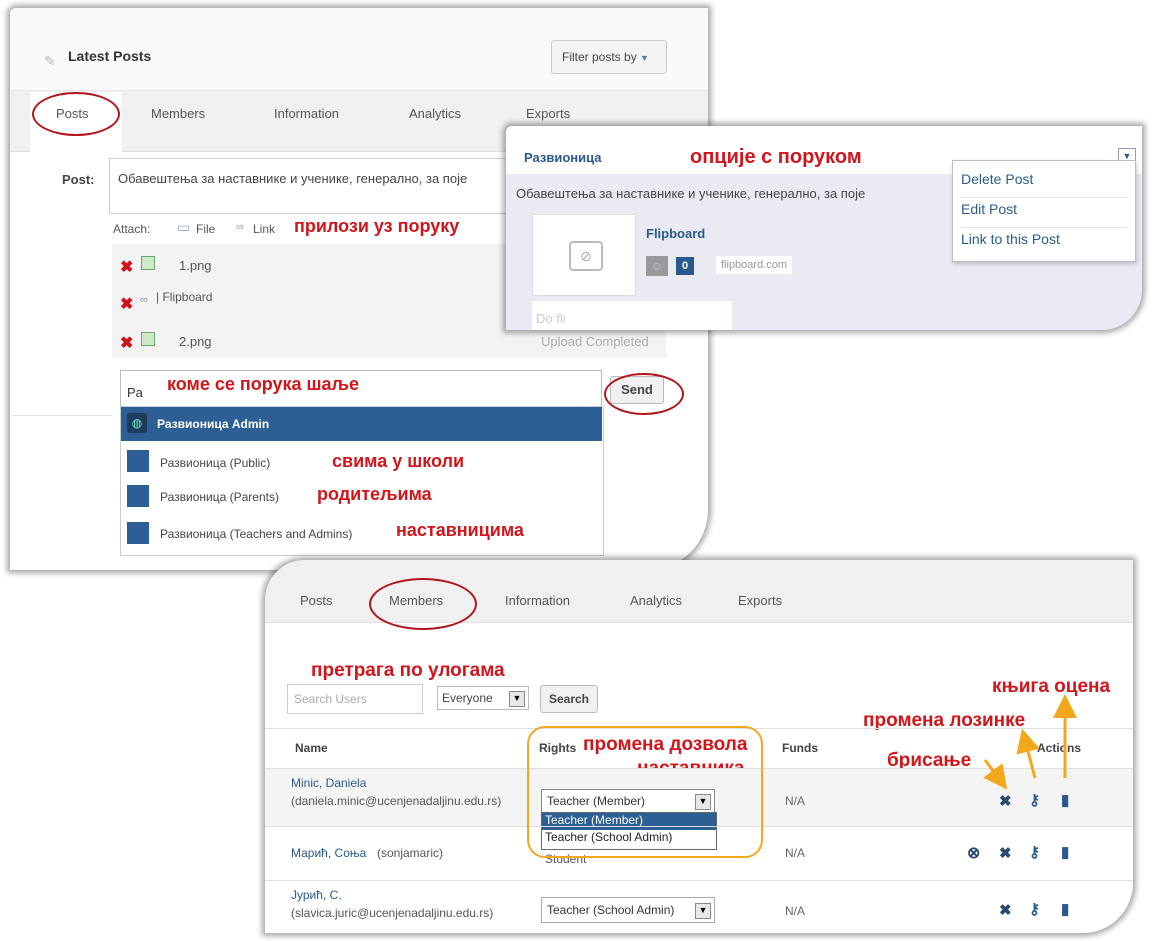 The height and width of the screenshot is (941, 1156). What do you see at coordinates (215, 463) in the screenshot?
I see `recipient-option-public: Развионица (Public)` at bounding box center [215, 463].